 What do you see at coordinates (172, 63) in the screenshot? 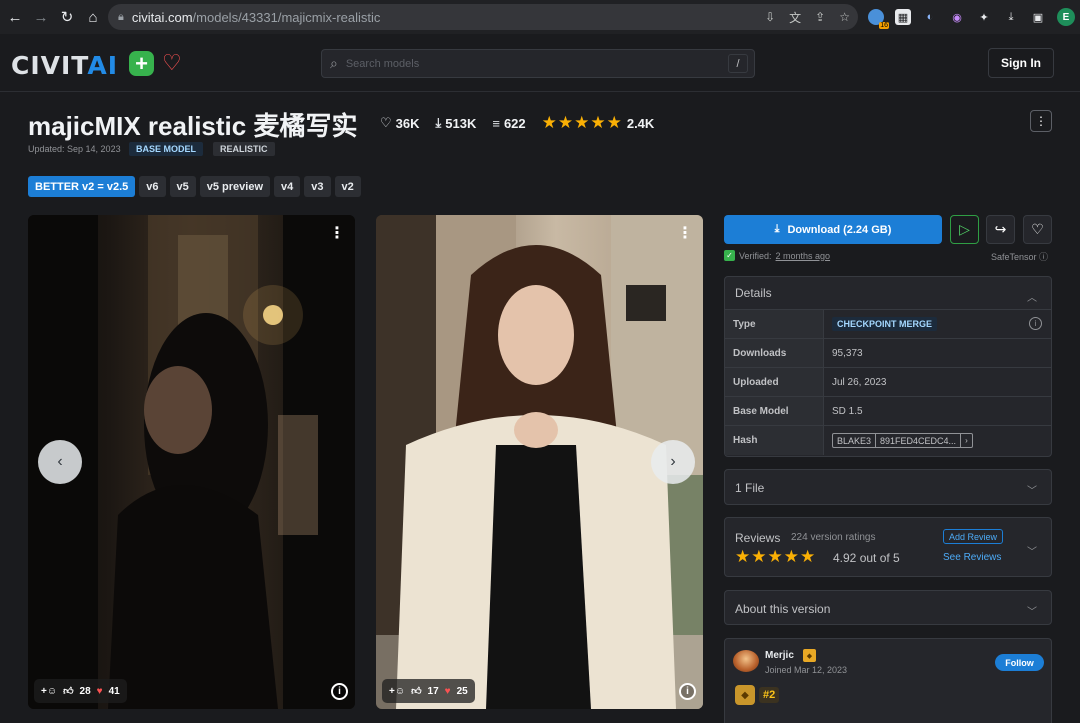
I see `support-heart-icon: ♡` at bounding box center [172, 63].